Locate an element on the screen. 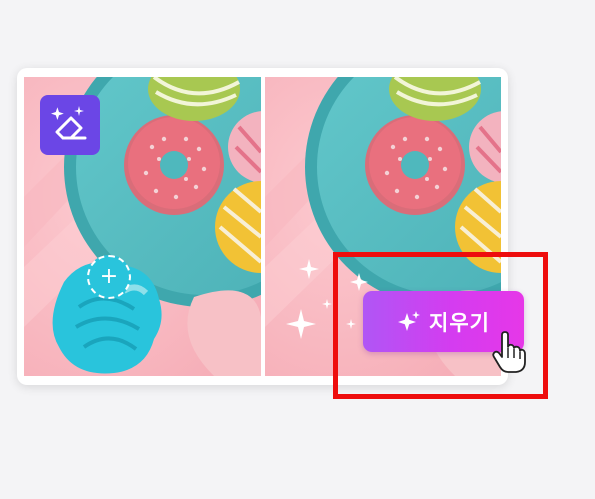  sparkle-icon is located at coordinates (409, 320).